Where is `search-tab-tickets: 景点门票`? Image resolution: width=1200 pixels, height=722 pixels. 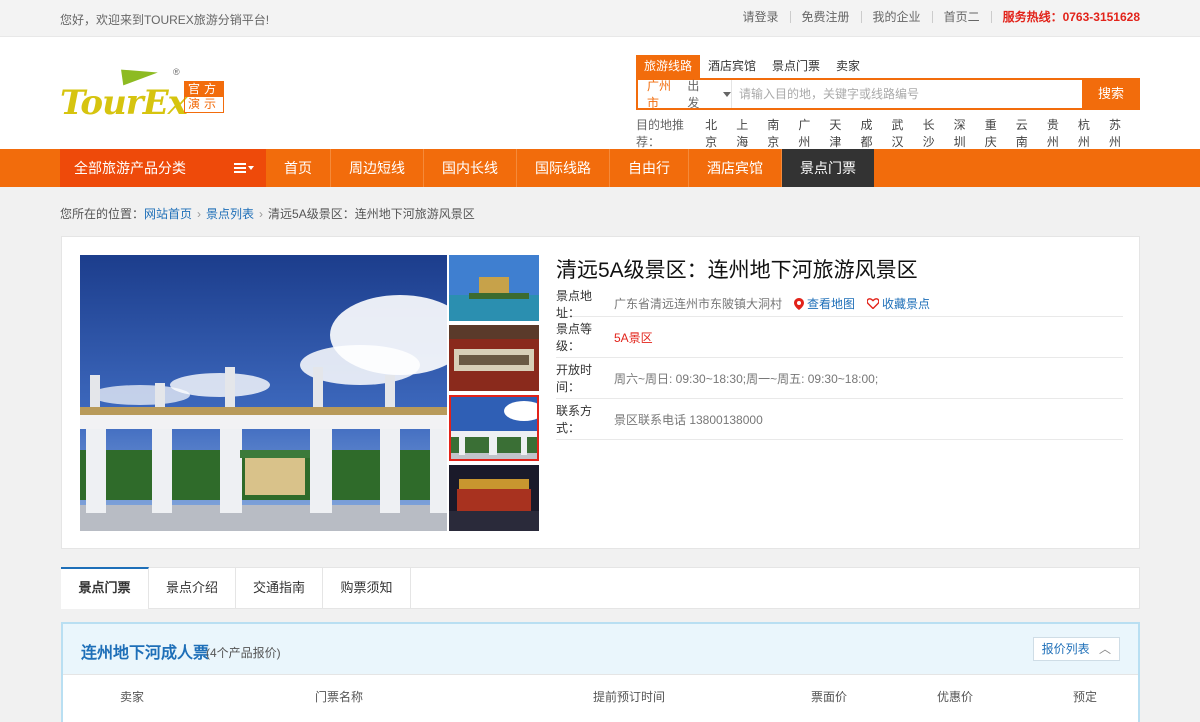
search-tab-tickets: 景点门票 is located at coordinates (796, 66).